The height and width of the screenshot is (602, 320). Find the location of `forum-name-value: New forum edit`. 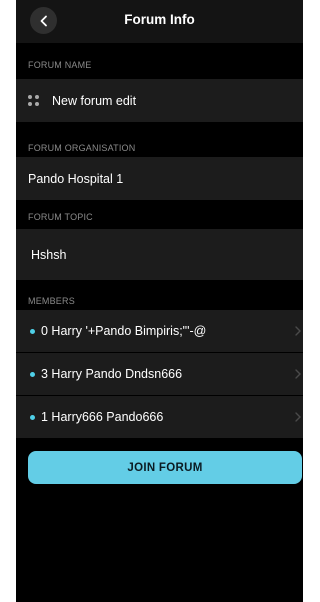

forum-name-value: New forum edit is located at coordinates (94, 100).